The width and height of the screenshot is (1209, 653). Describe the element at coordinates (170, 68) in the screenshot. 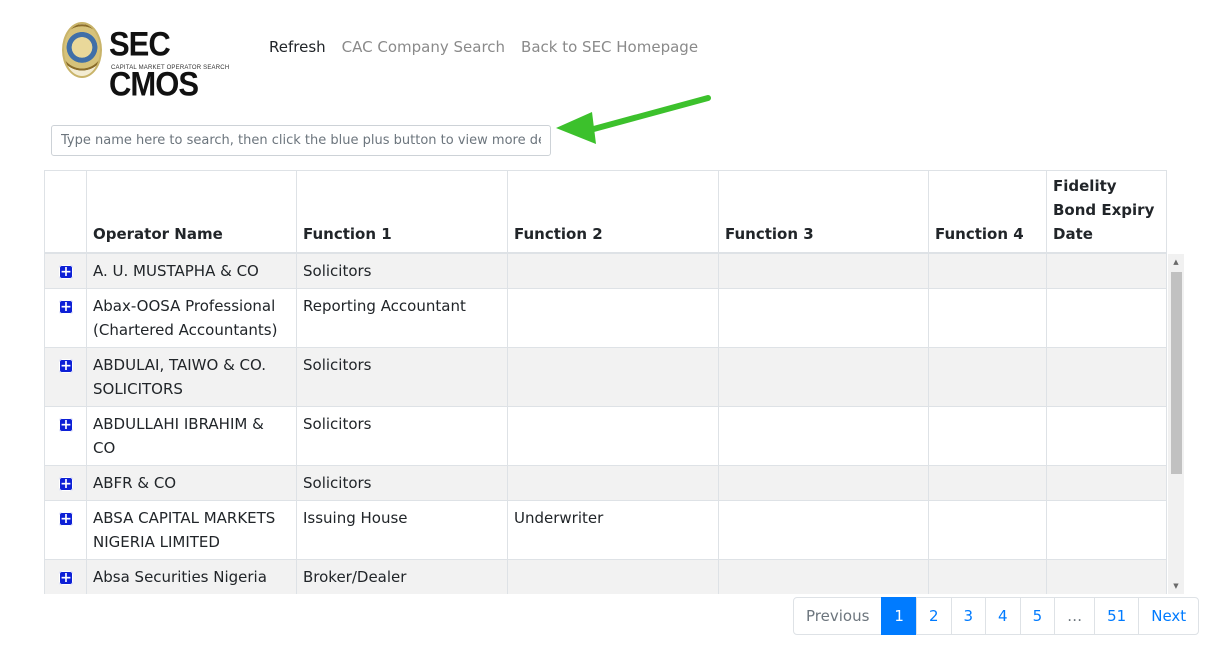

I see `logo-subtitle: CAPITAL MARKET OPERATOR SEARCH` at that location.